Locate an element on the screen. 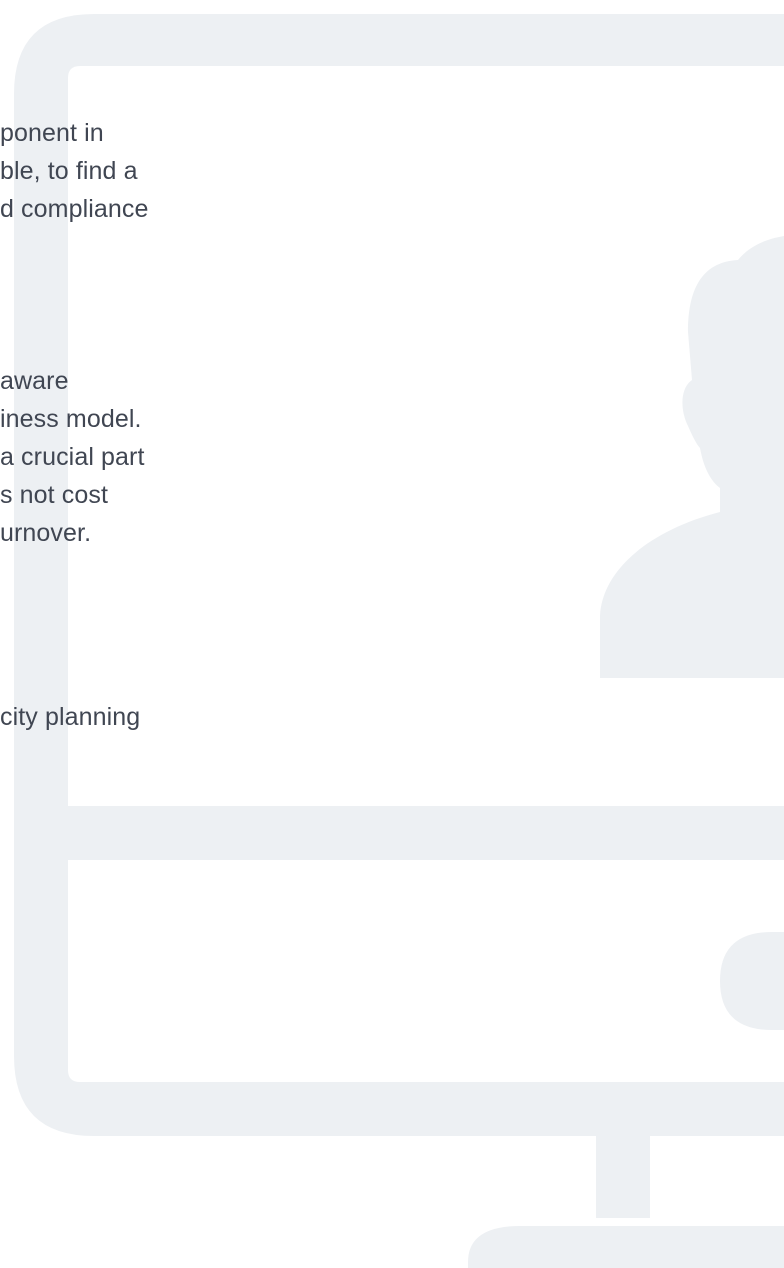 The image size is (784, 1268). paragraph-3: city planning is located at coordinates (70, 717).